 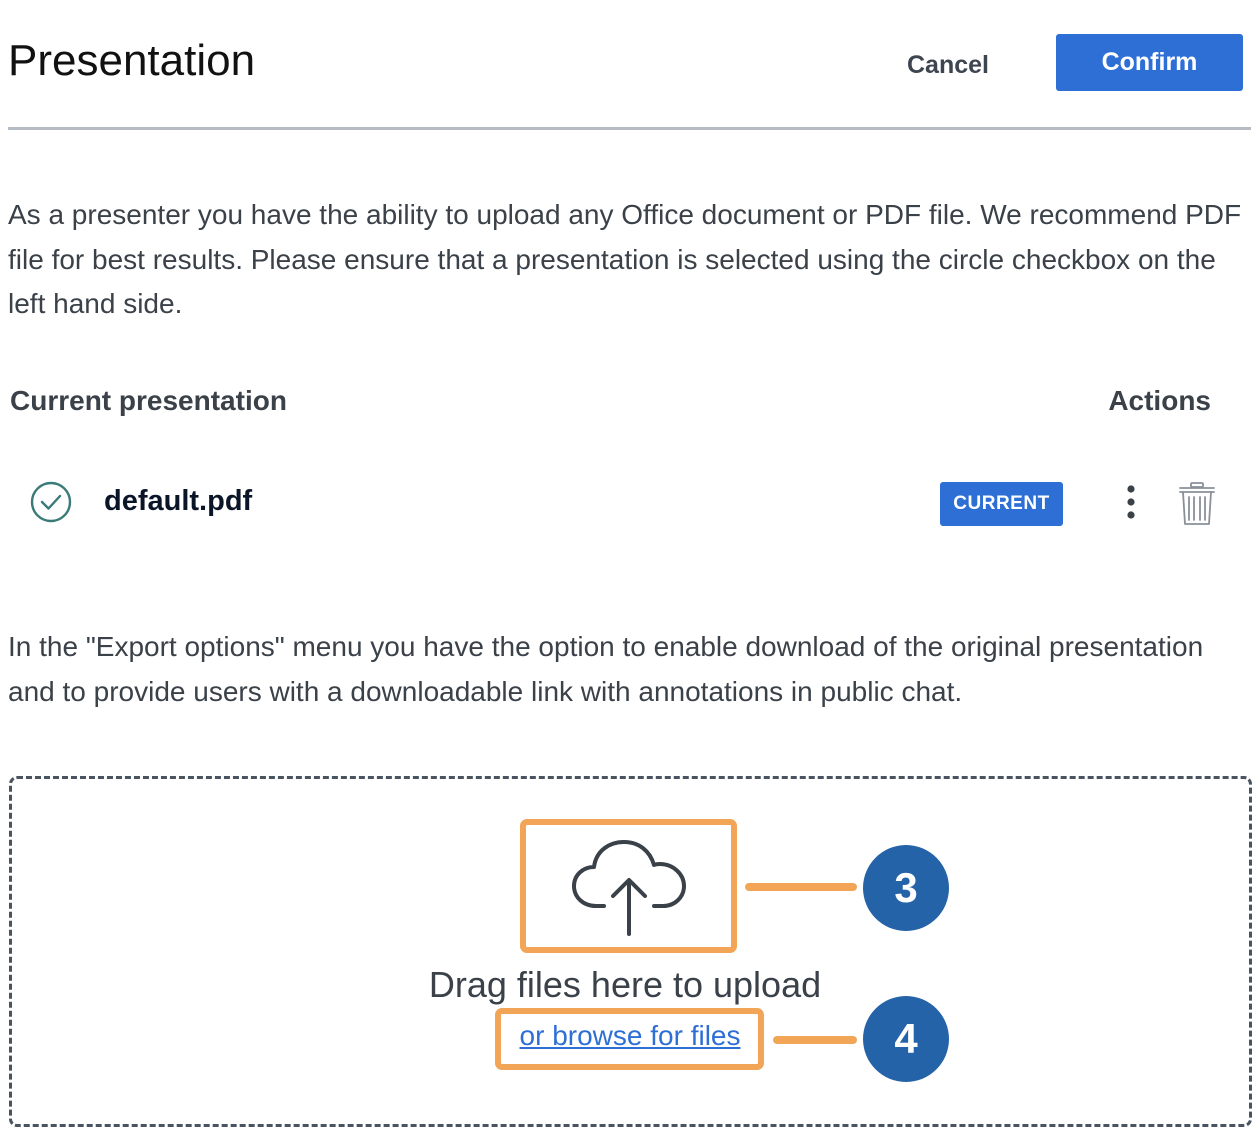 I want to click on cancel-button: Cancel, so click(x=948, y=65).